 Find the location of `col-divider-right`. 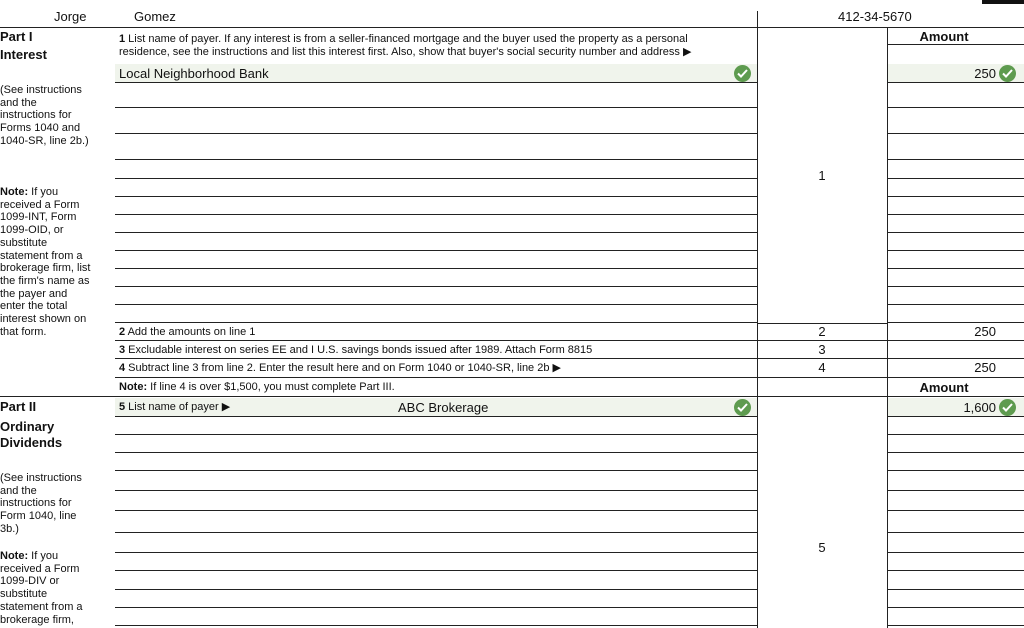

col-divider-right is located at coordinates (887, 327).